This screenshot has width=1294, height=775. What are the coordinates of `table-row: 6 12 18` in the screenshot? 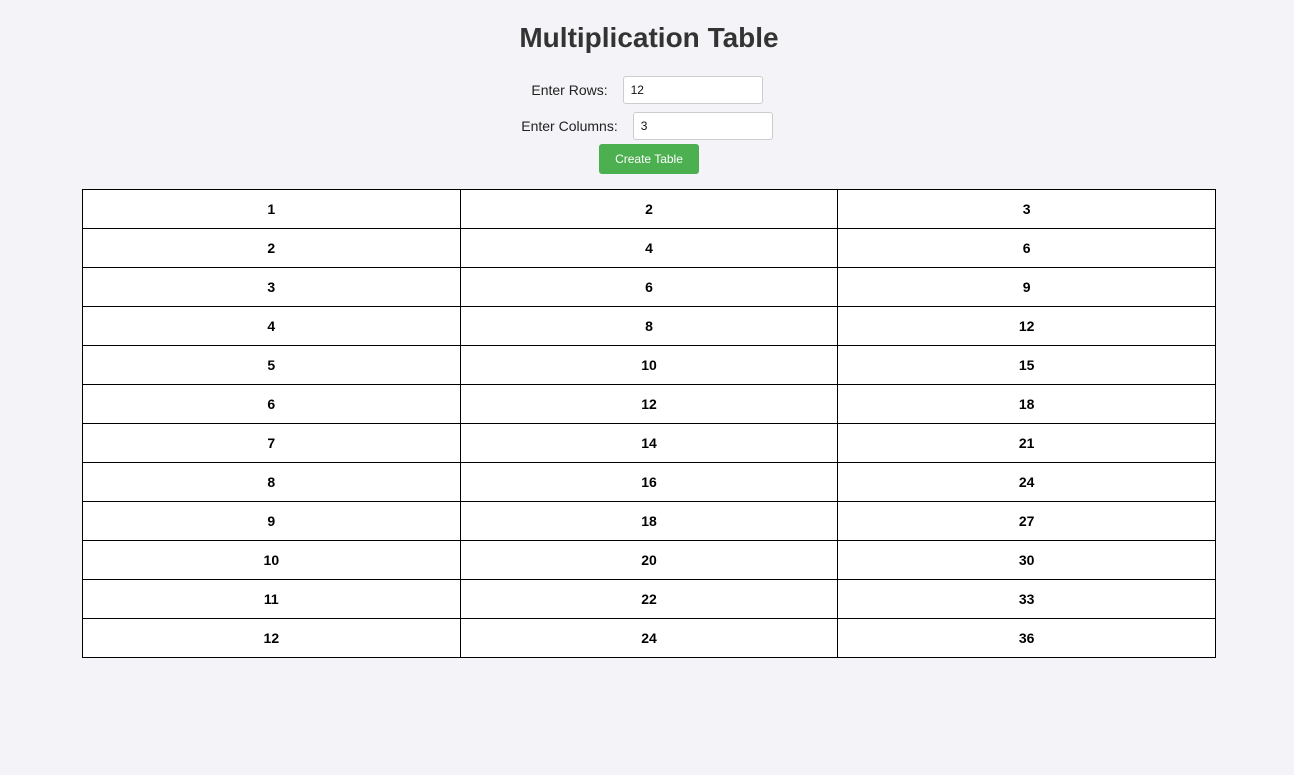 It's located at (649, 404).